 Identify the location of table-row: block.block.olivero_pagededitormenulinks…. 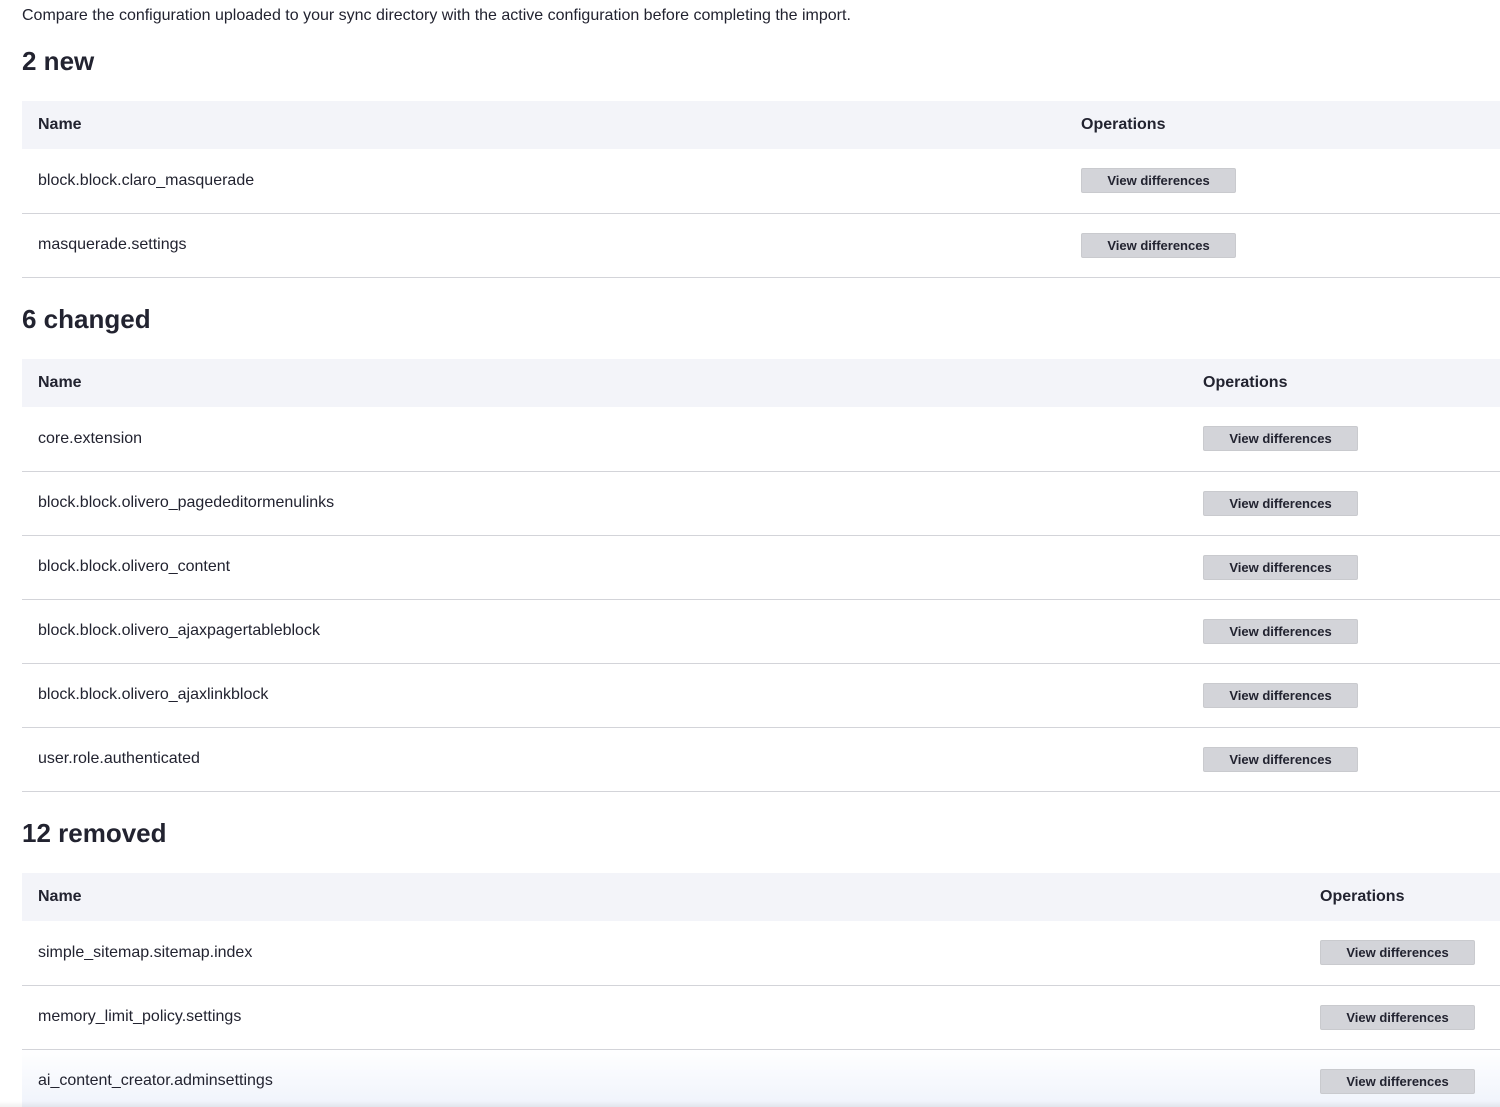
(761, 503).